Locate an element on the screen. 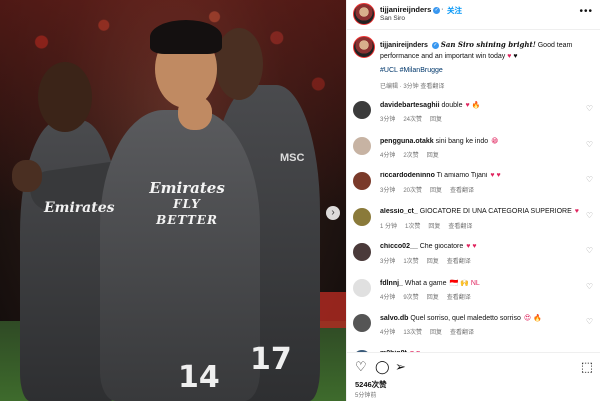 Image resolution: width=600 pixels, height=401 pixels. comment-time: 1 分钟 is located at coordinates (389, 226).